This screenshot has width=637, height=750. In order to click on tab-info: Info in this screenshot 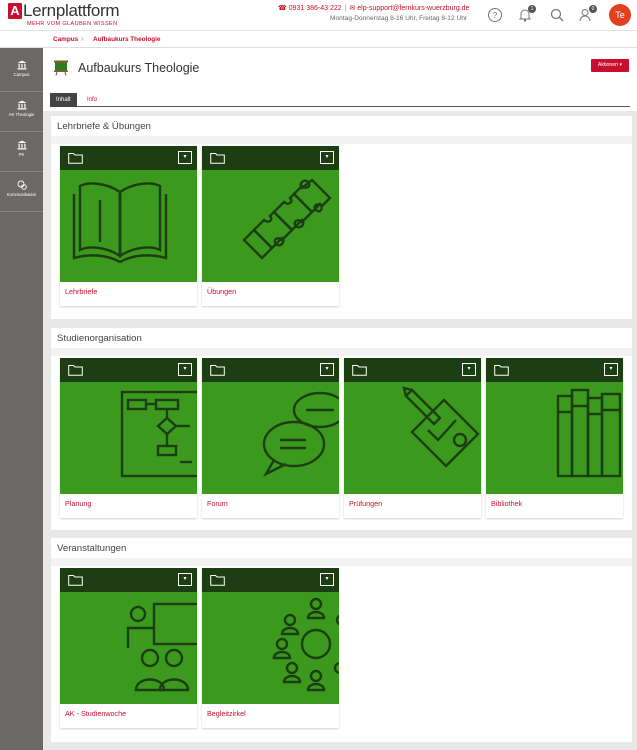, I will do `click(92, 100)`.